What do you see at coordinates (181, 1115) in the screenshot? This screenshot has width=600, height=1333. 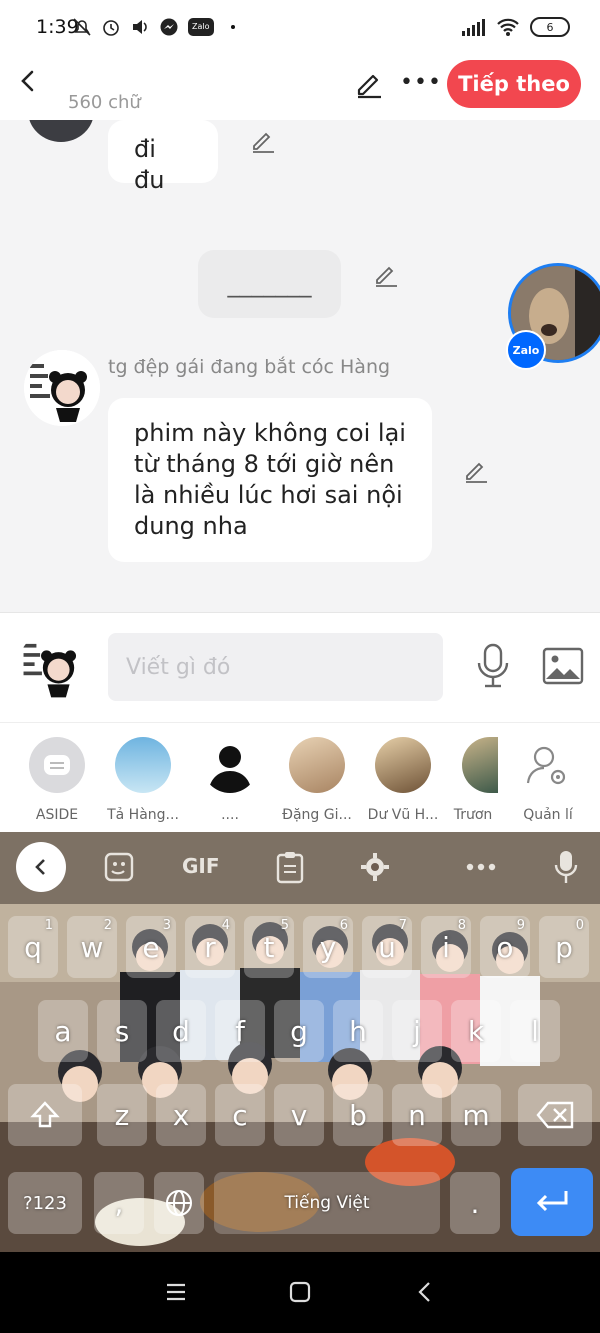 I see `key-x: x` at bounding box center [181, 1115].